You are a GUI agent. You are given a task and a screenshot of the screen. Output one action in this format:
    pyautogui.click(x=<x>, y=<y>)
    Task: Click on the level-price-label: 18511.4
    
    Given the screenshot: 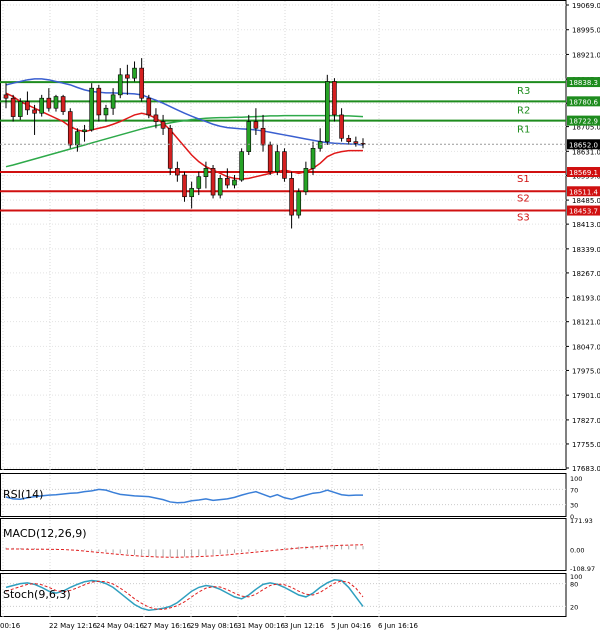 What is the action you would take?
    pyautogui.click(x=583, y=192)
    